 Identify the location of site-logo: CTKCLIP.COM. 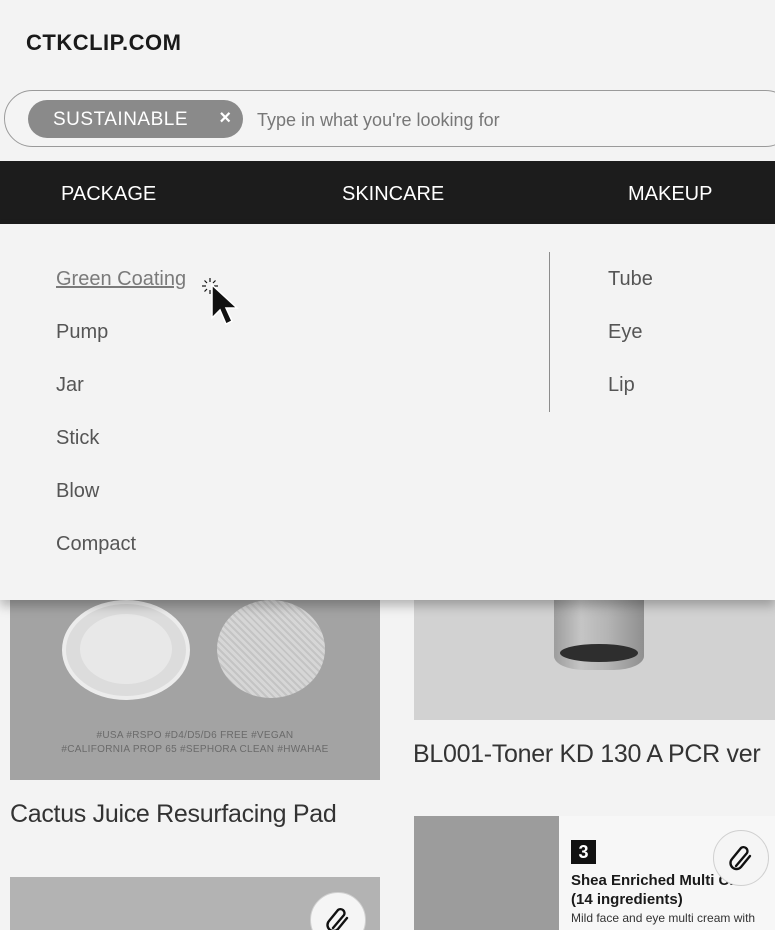
(103, 43).